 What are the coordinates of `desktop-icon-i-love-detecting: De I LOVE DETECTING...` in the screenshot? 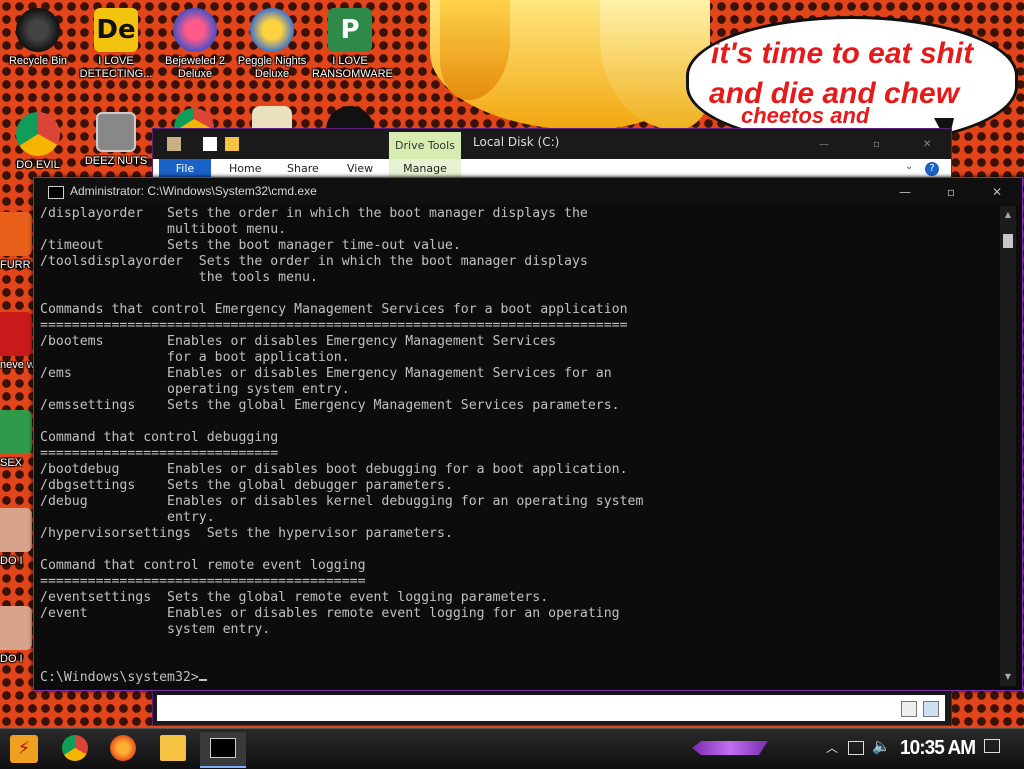 It's located at (116, 44).